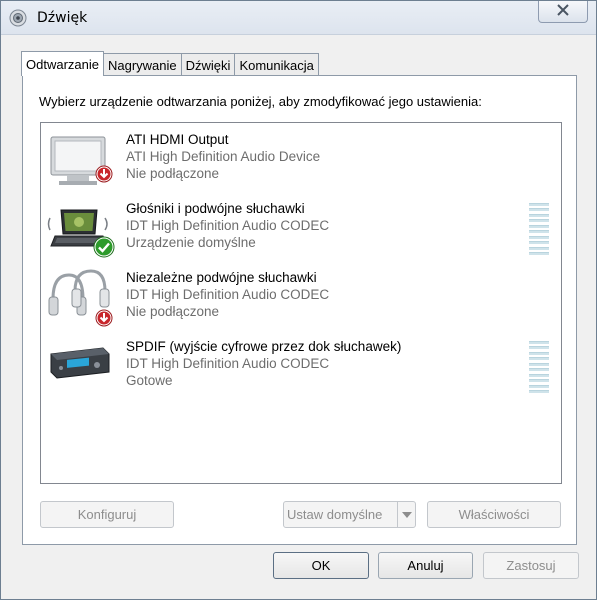 This screenshot has width=597, height=600. What do you see at coordinates (276, 64) in the screenshot?
I see `tab-communications: Komunikacja` at bounding box center [276, 64].